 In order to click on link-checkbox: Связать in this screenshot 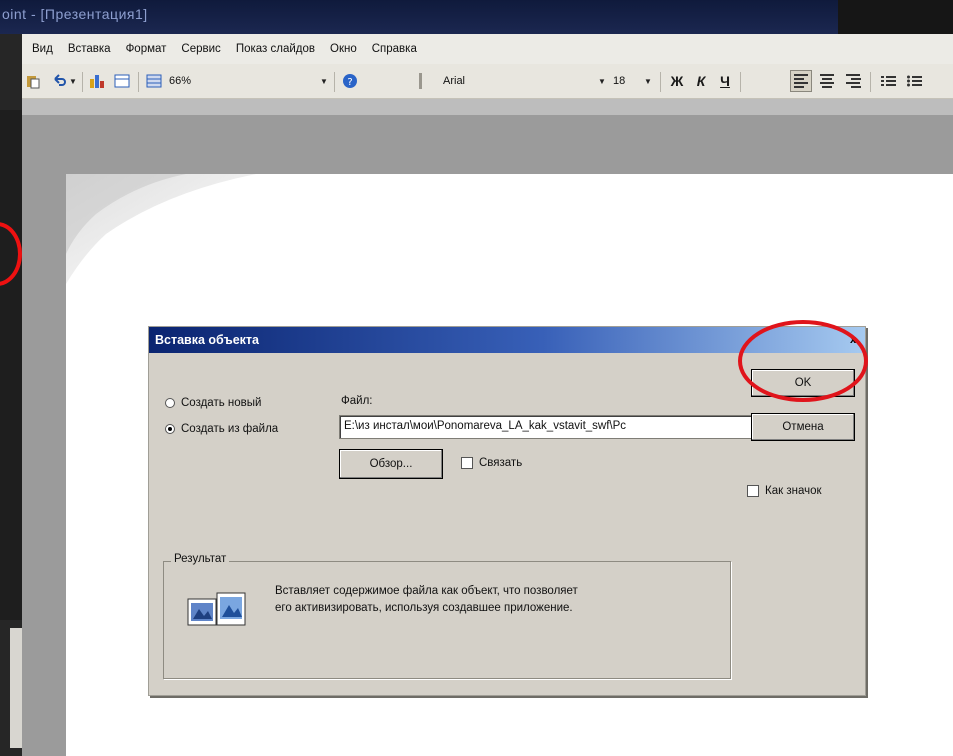, I will do `click(491, 463)`.